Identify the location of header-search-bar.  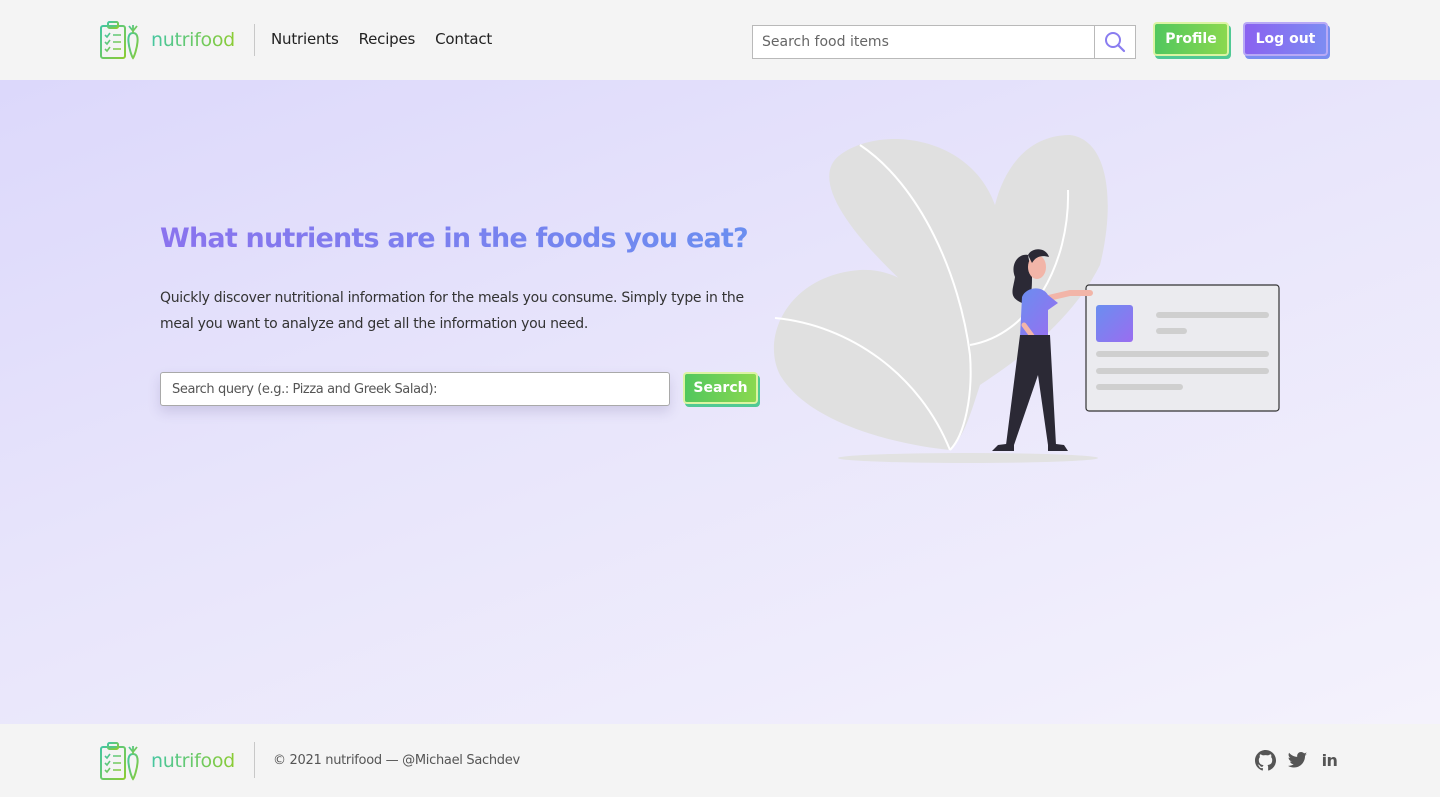
(944, 42).